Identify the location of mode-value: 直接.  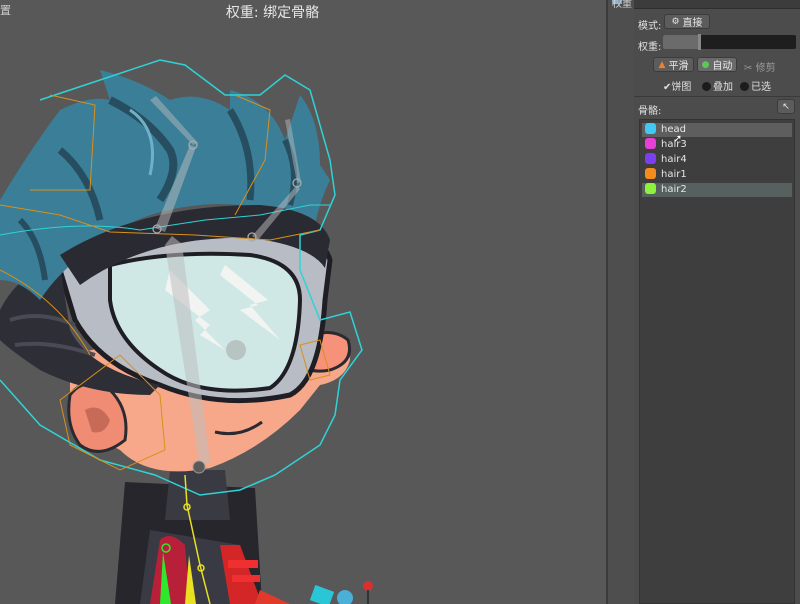
(692, 23).